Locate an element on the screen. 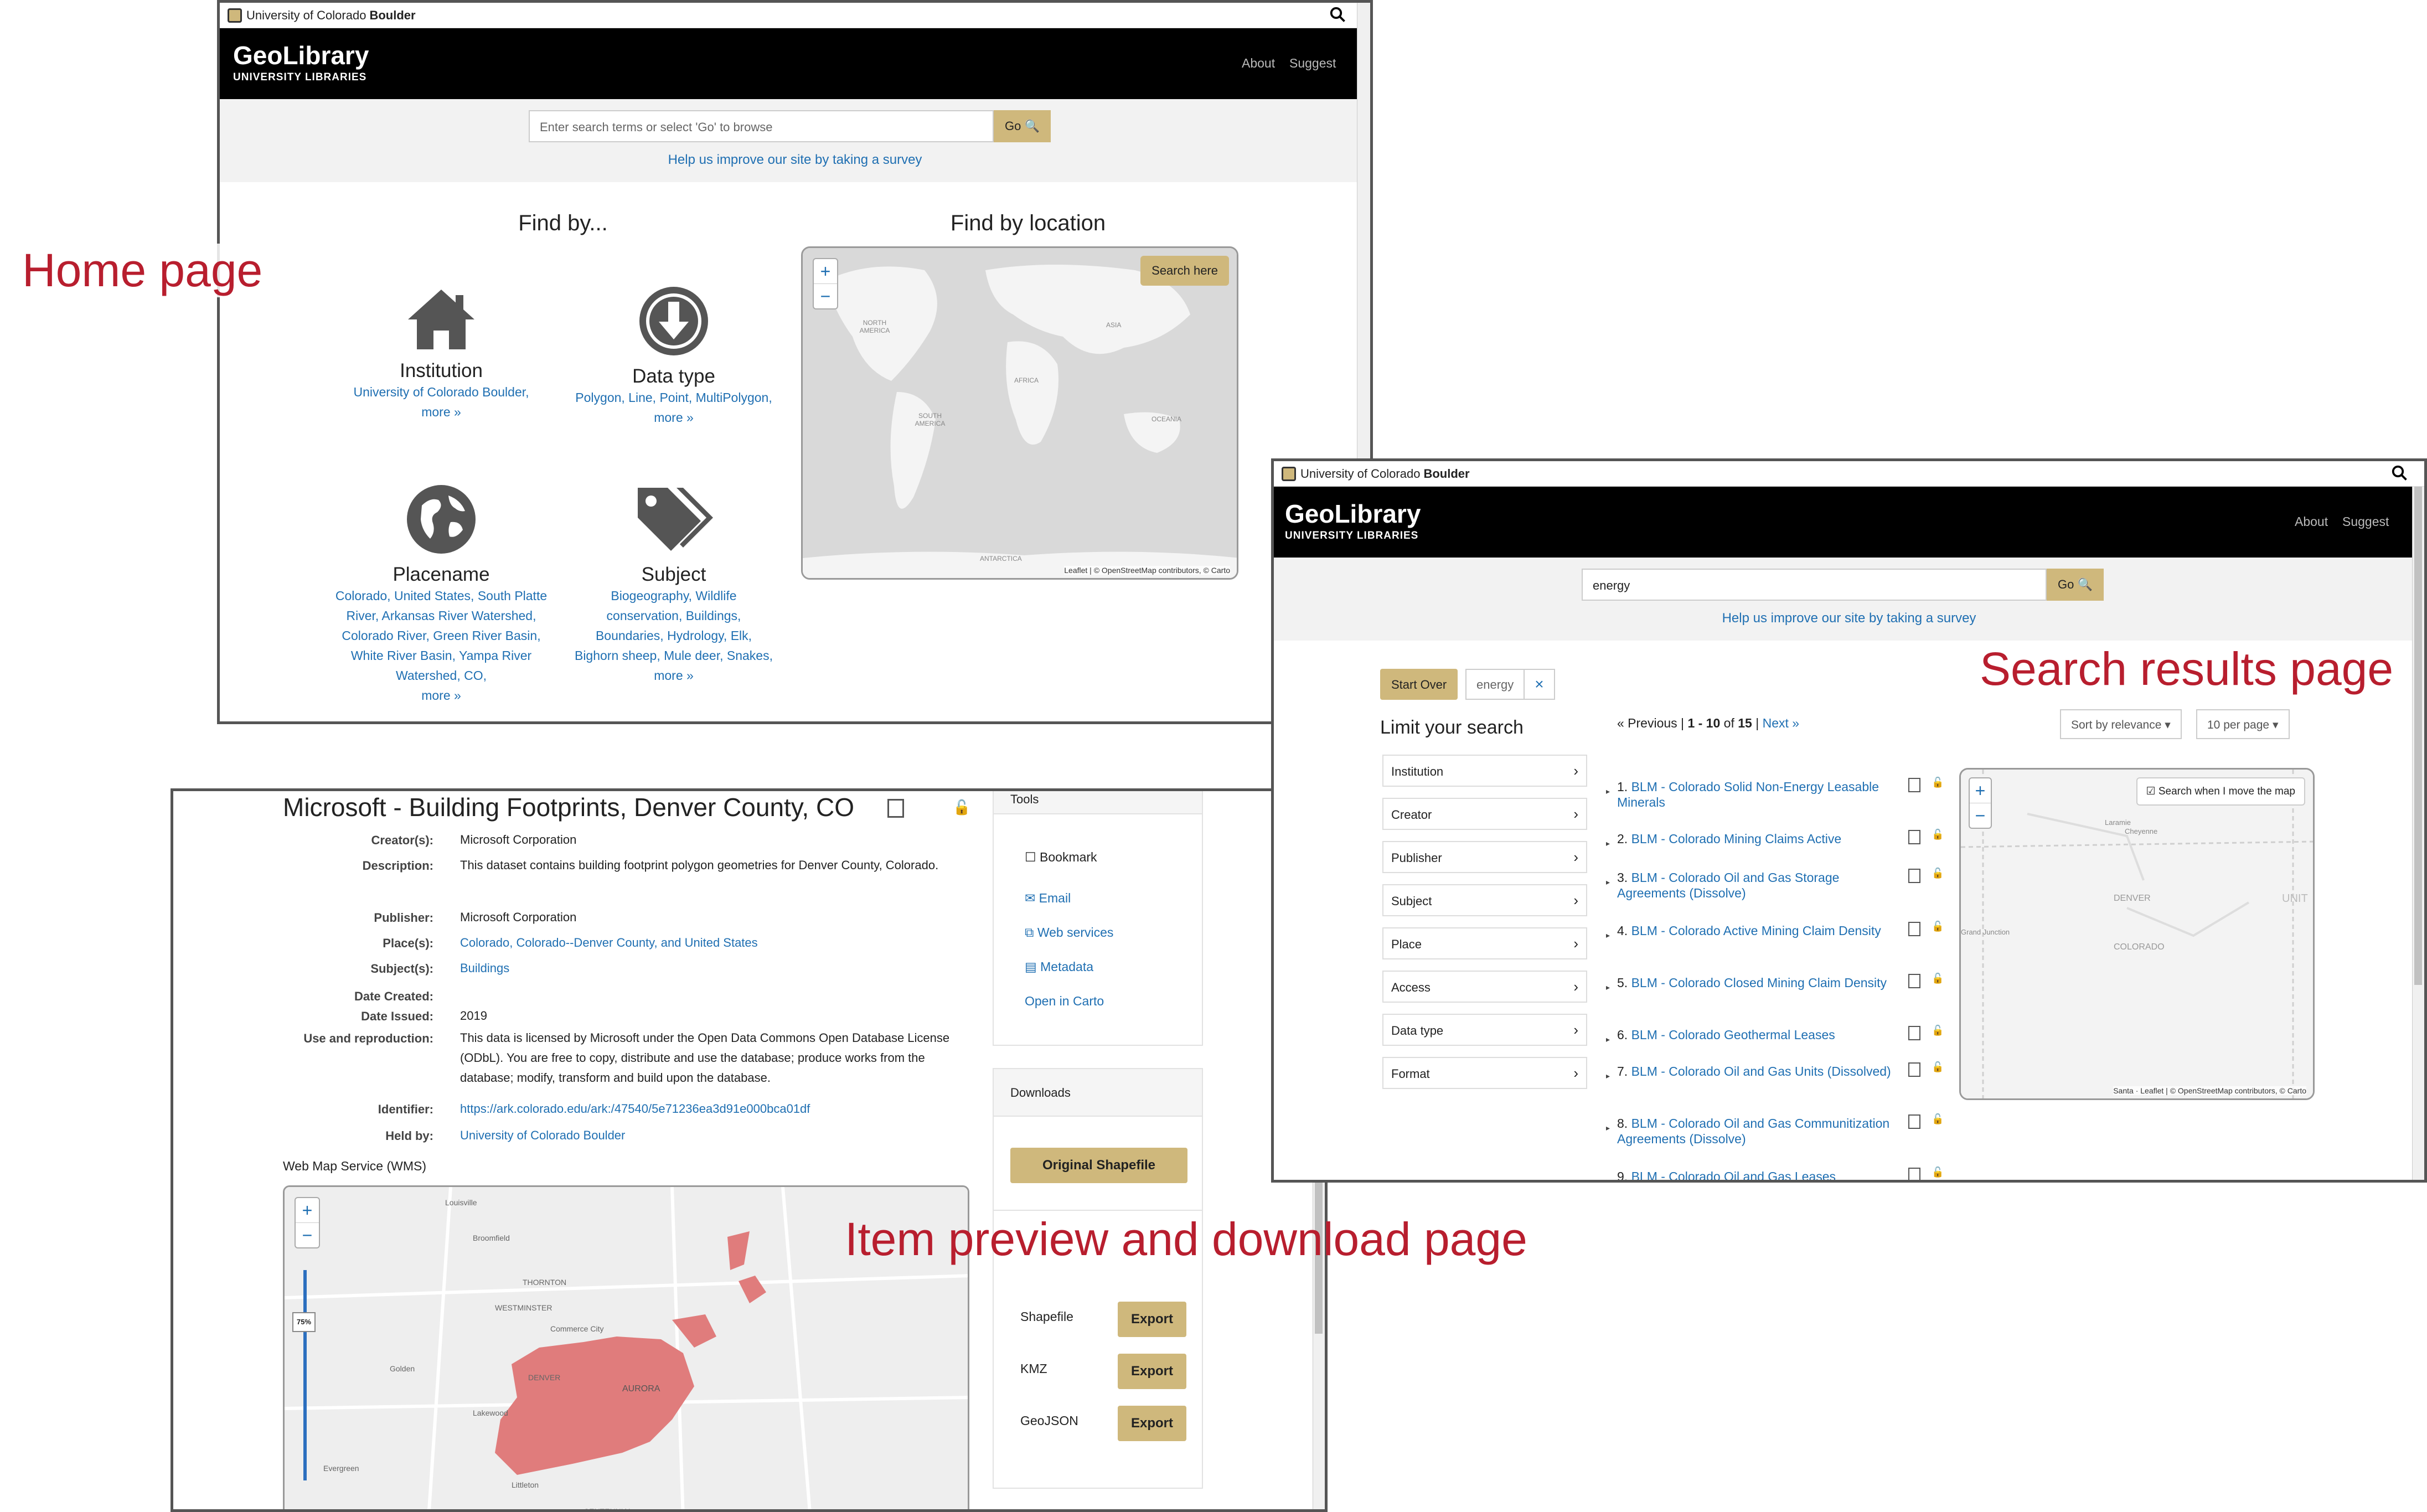  metadata-tool: ▤ Metadata is located at coordinates (1059, 966).